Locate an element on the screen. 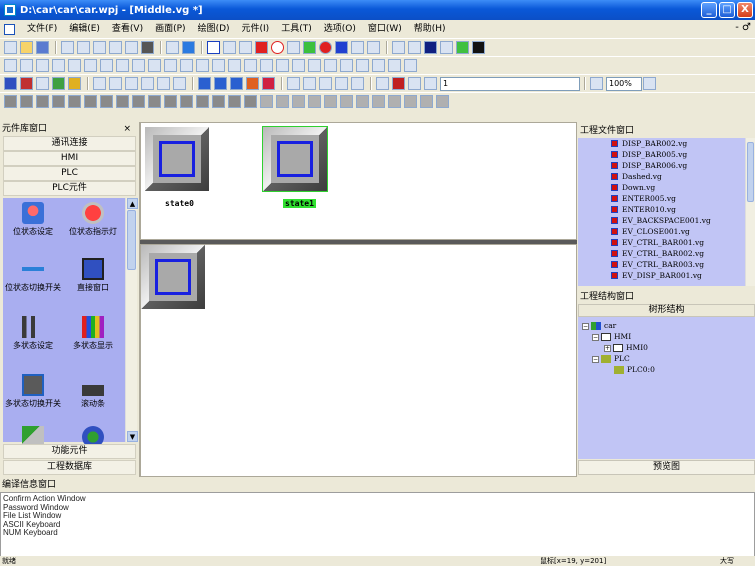 The image size is (755, 566). pattern-10-icon is located at coordinates (154, 101).